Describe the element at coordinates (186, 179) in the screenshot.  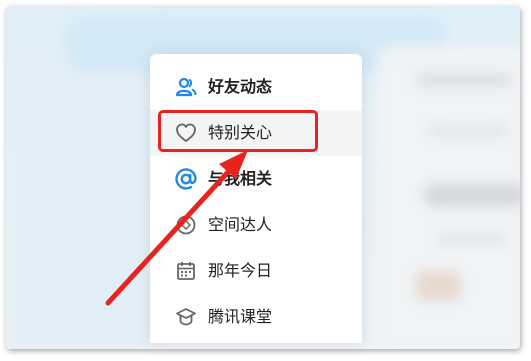
I see `at-icon` at that location.